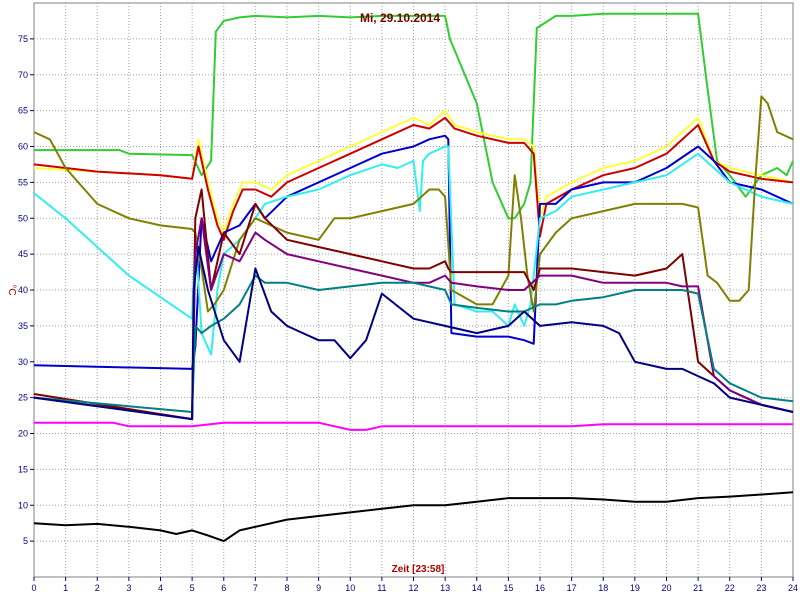 The image size is (800, 600). What do you see at coordinates (23, 218) in the screenshot?
I see `y-tick-label: 50` at bounding box center [23, 218].